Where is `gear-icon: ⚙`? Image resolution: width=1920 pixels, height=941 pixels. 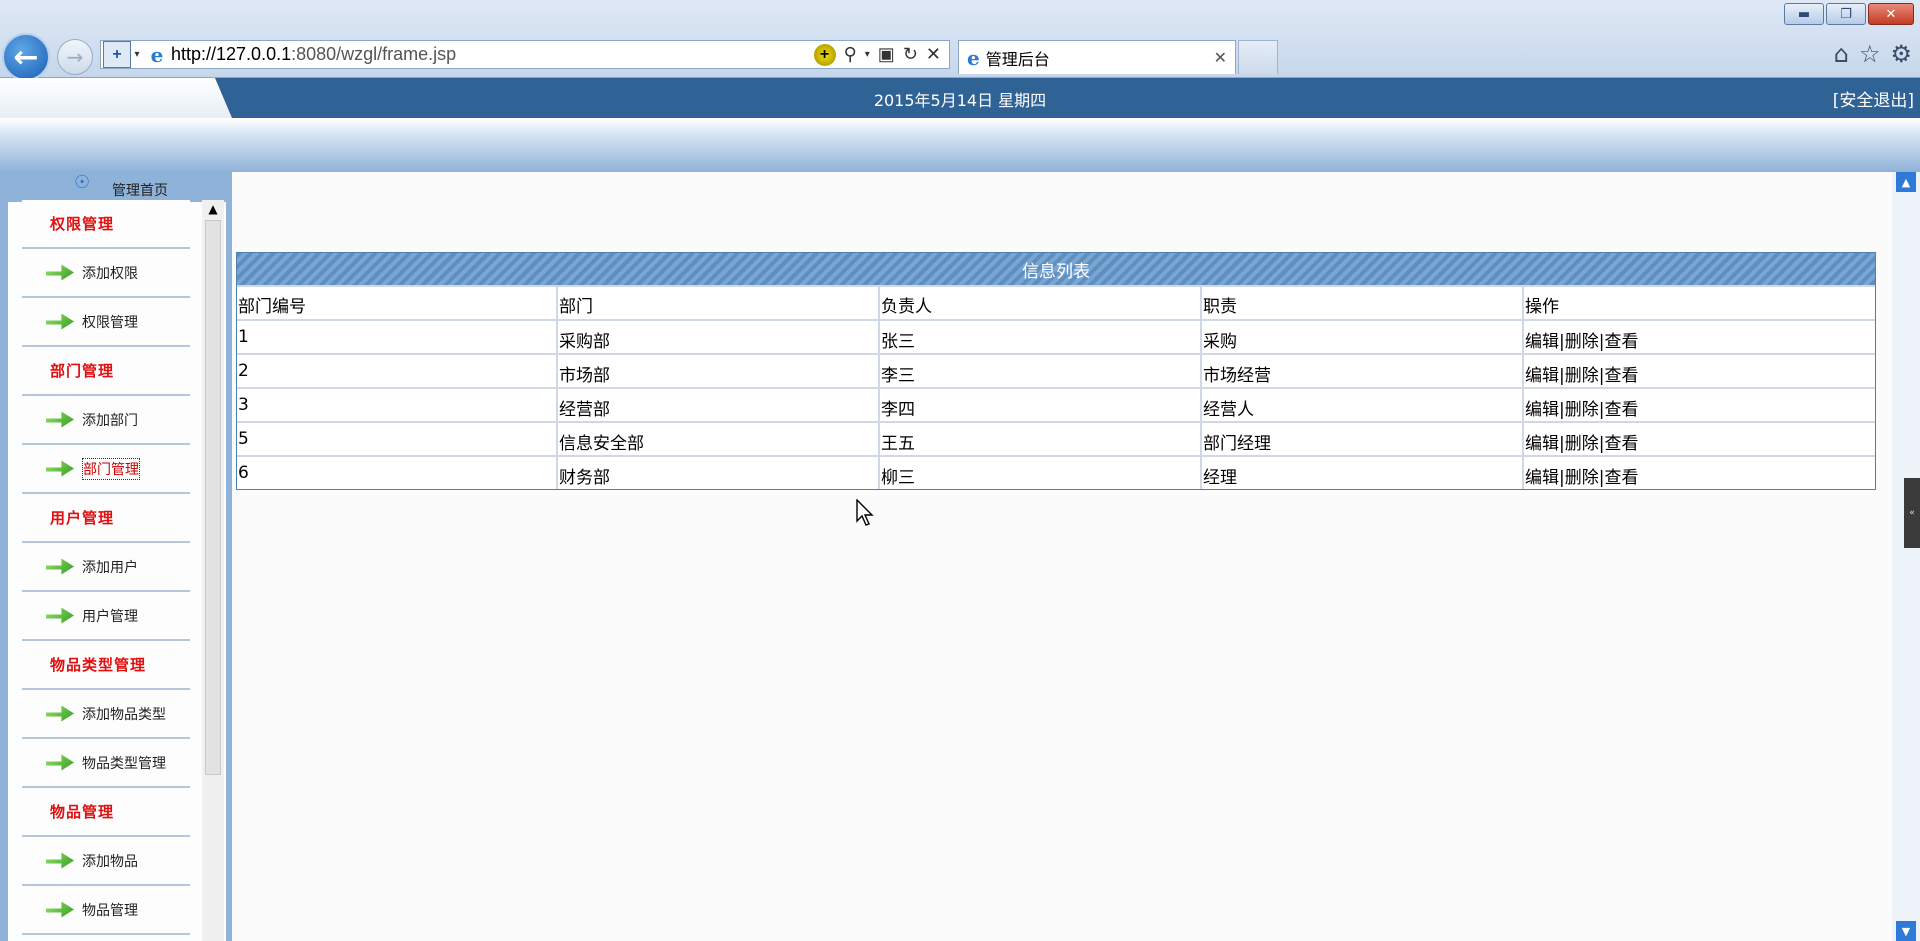 gear-icon: ⚙ is located at coordinates (1901, 54).